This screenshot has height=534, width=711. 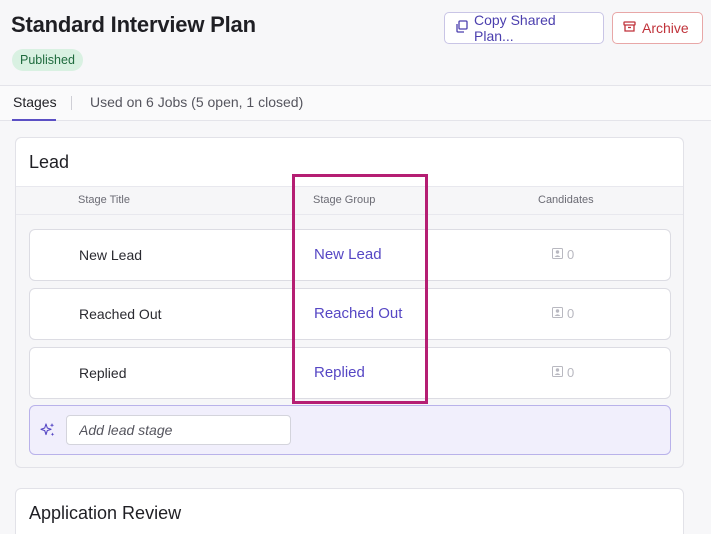 I want to click on column-candidates: Candidates, so click(x=566, y=200).